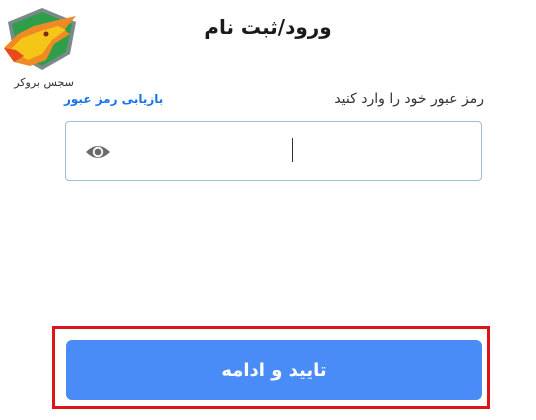  Describe the element at coordinates (274, 370) in the screenshot. I see `confirm-continue-button: تایید و ادامه` at that location.